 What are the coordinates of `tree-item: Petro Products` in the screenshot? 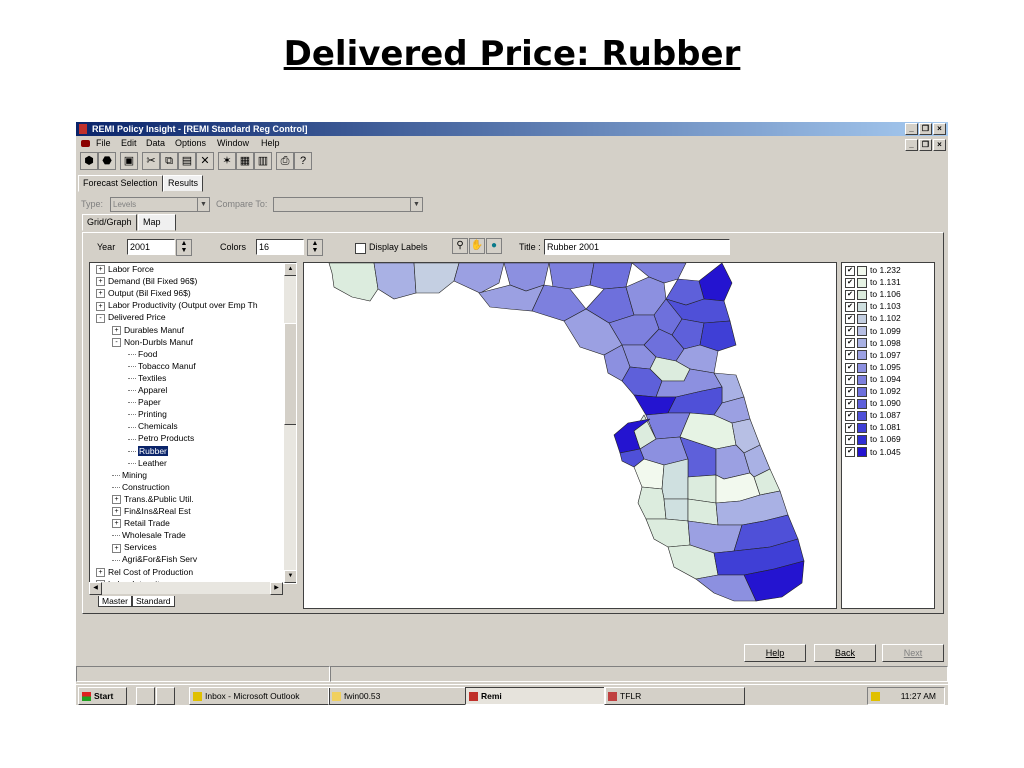 It's located at (161, 438).